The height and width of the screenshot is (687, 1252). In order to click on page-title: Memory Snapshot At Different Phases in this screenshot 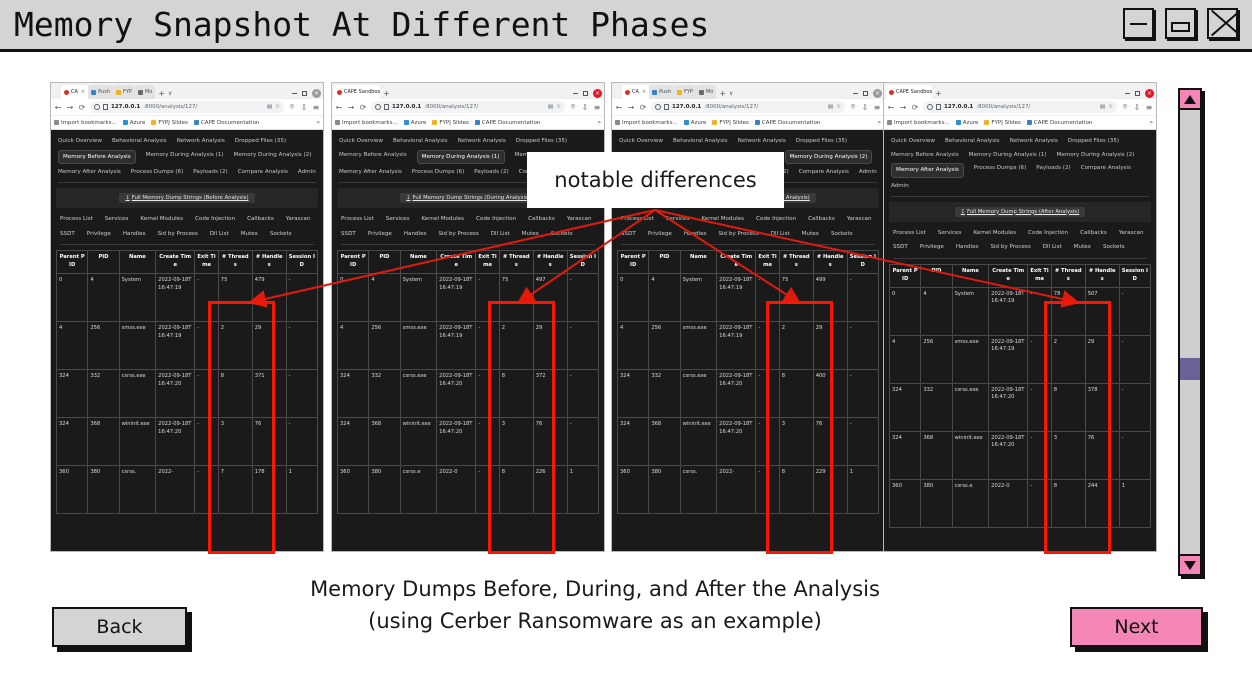, I will do `click(362, 24)`.